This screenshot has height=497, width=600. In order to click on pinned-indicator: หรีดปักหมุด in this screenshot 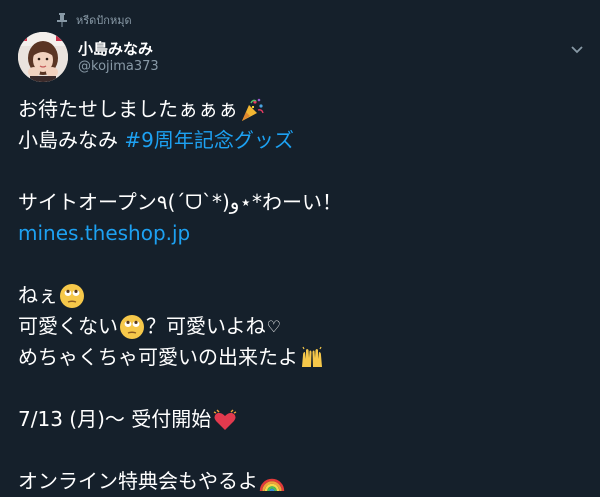, I will do `click(94, 20)`.